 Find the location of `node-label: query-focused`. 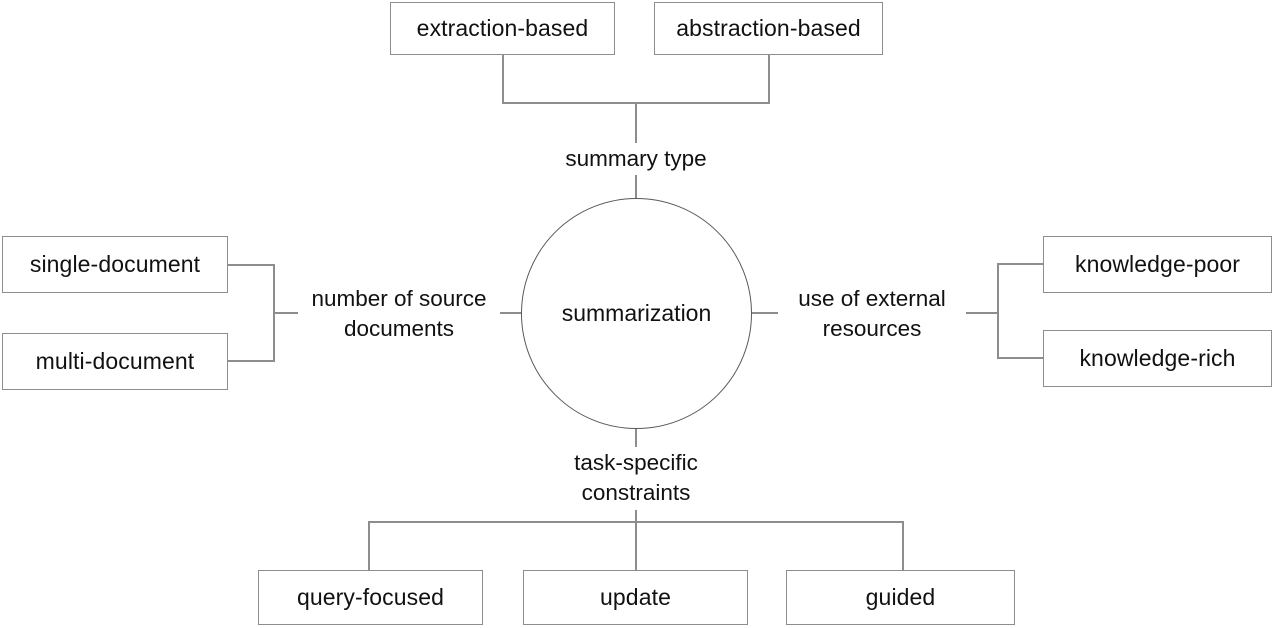

node-label: query-focused is located at coordinates (370, 596).